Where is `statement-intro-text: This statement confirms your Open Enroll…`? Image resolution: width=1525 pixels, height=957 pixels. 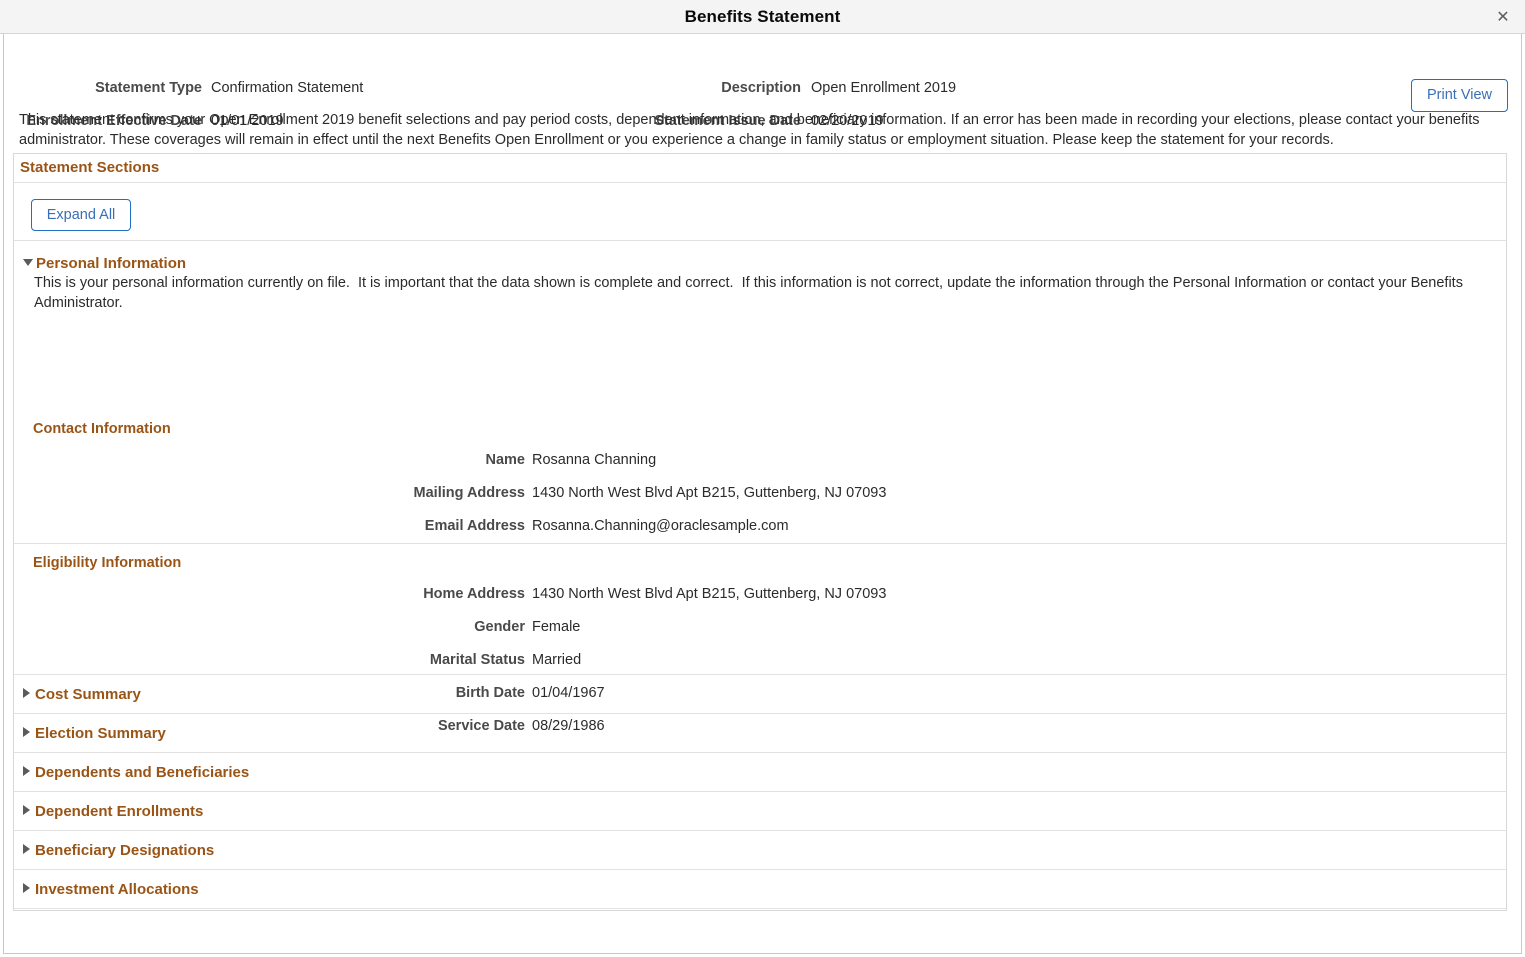
statement-intro-text: This statement confirms your Open Enroll… is located at coordinates (749, 130).